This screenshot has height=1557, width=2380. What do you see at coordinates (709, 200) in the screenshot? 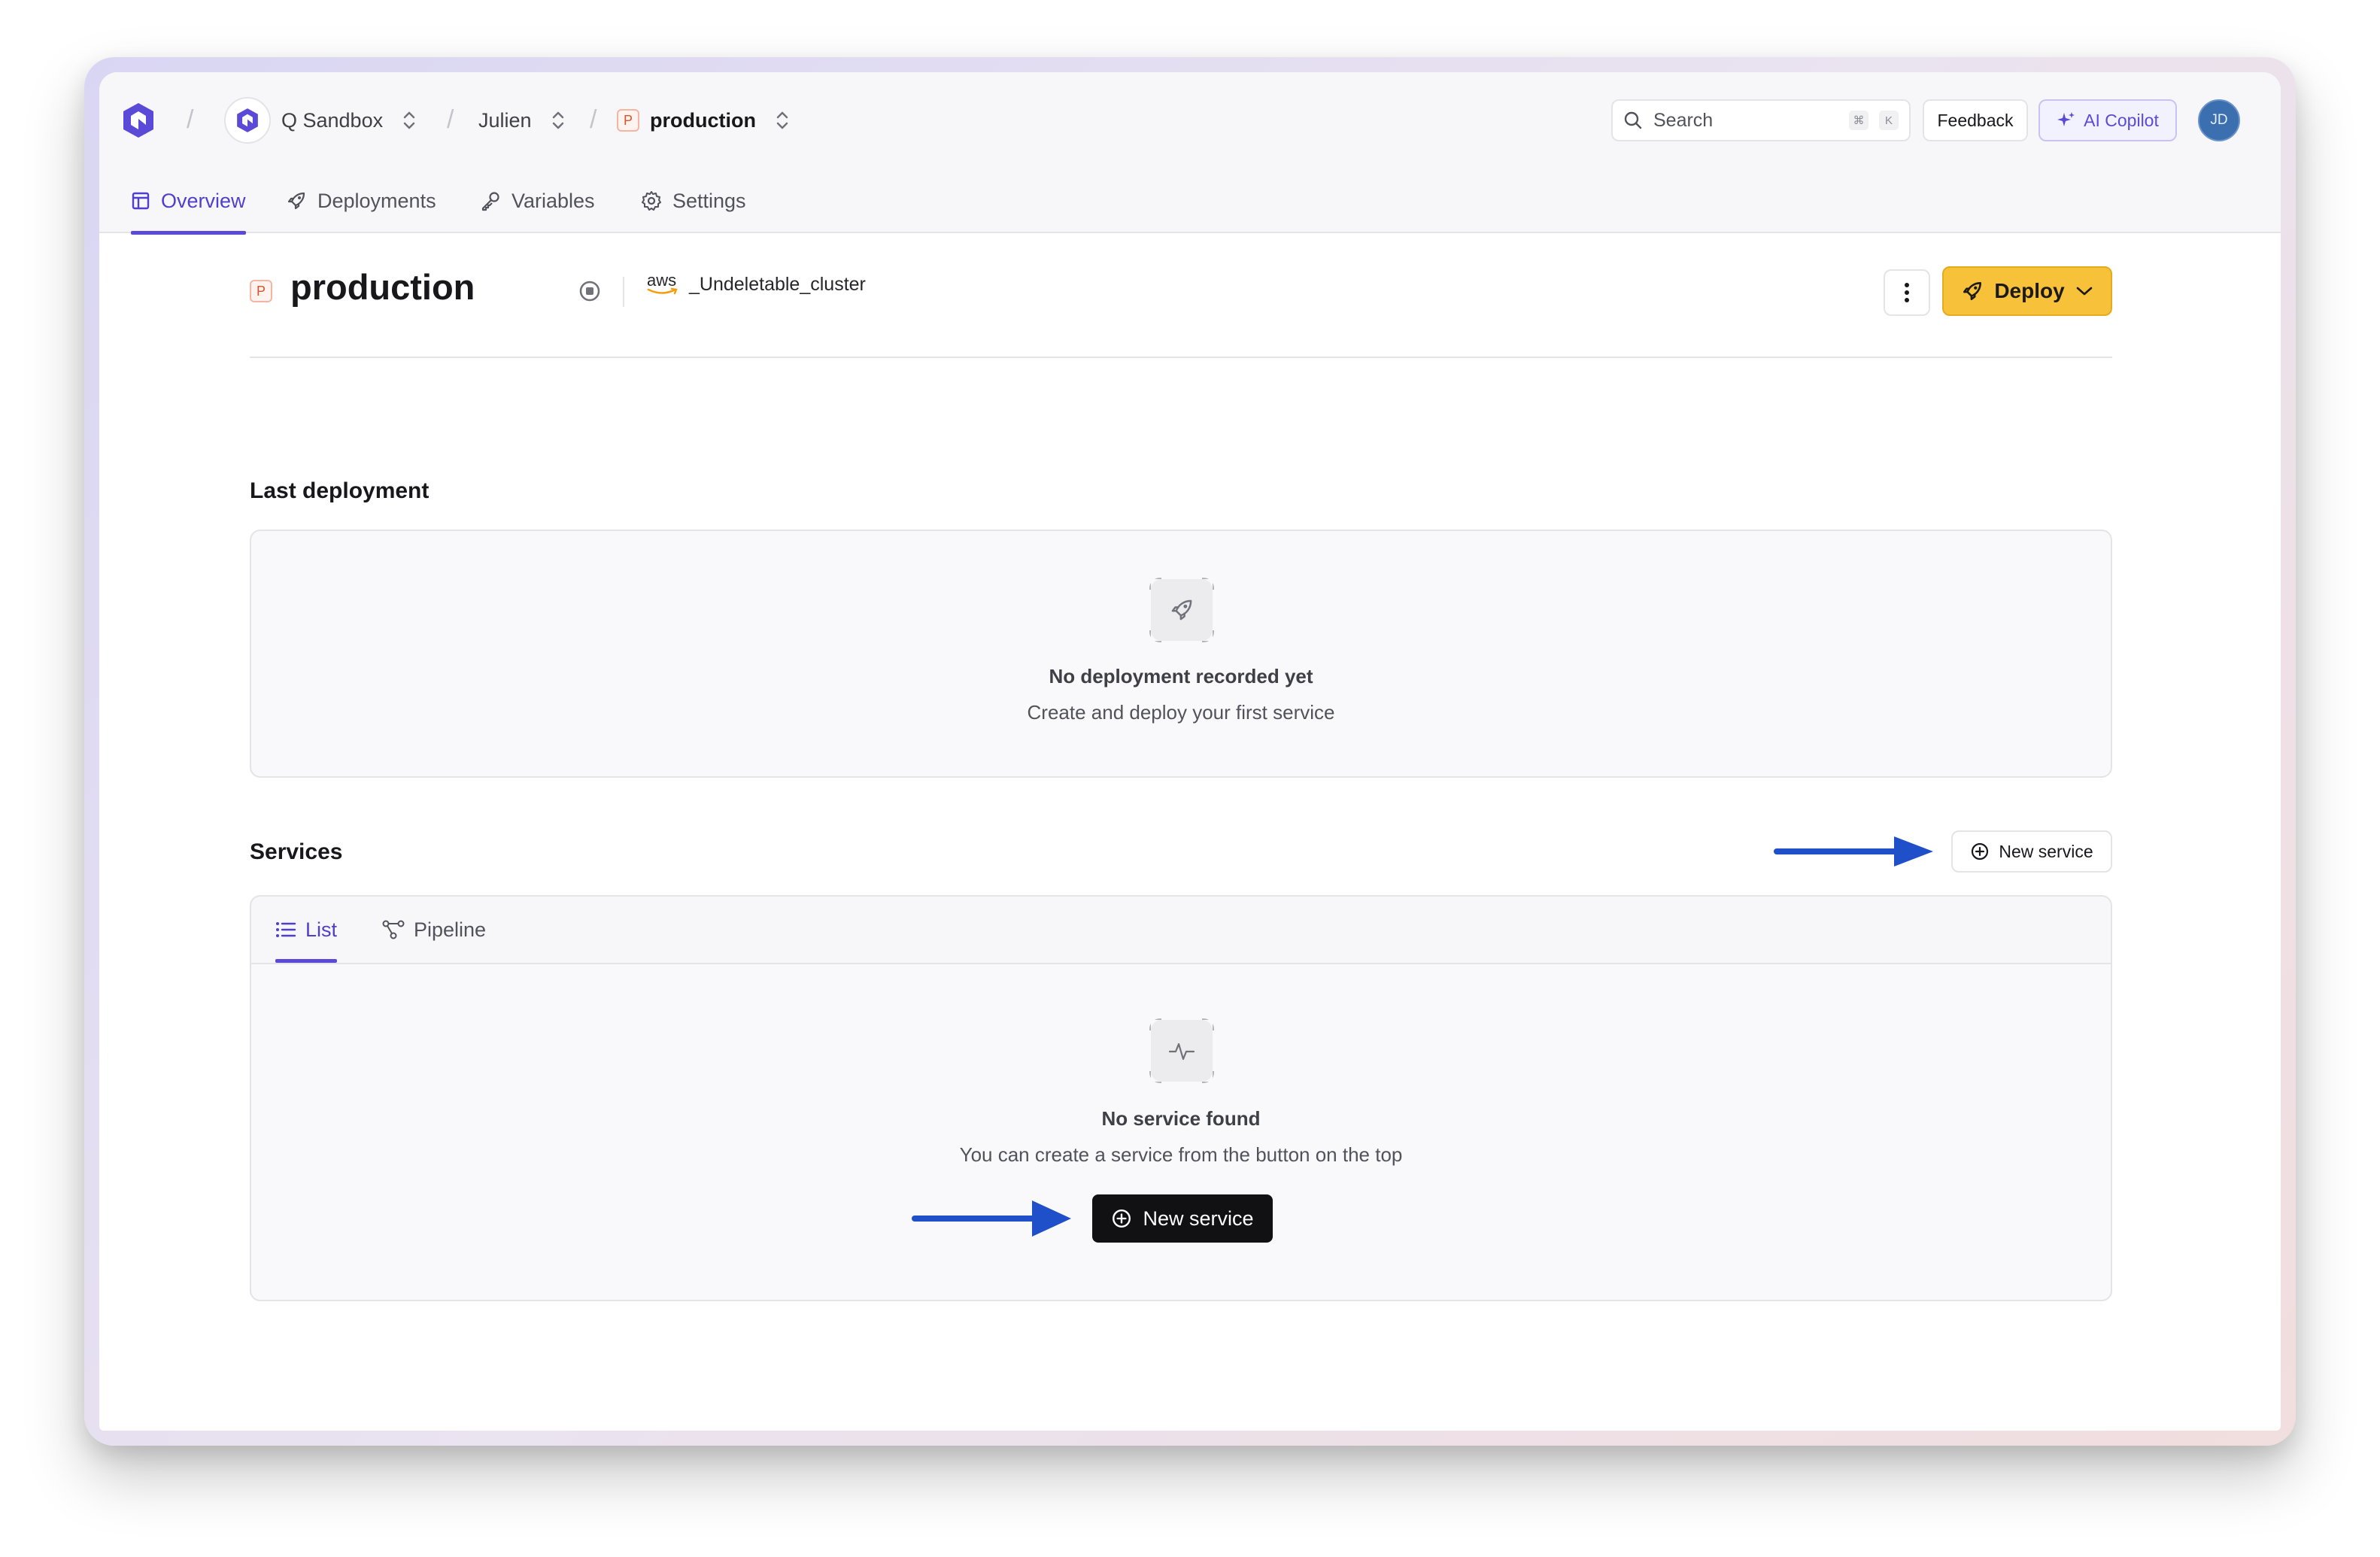
I see `tab-settings-label: Settings` at bounding box center [709, 200].